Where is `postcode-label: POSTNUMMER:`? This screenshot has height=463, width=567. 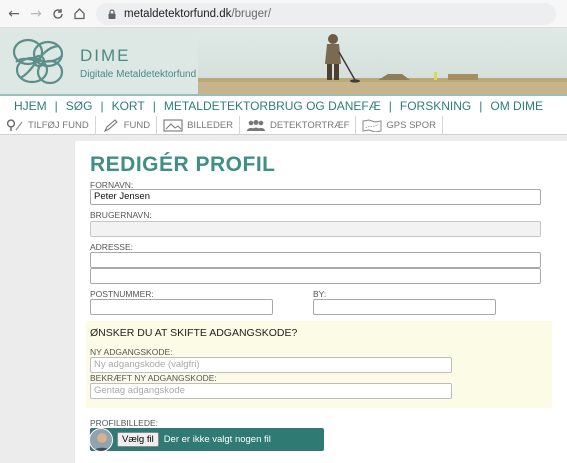 postcode-label: POSTNUMMER: is located at coordinates (122, 294).